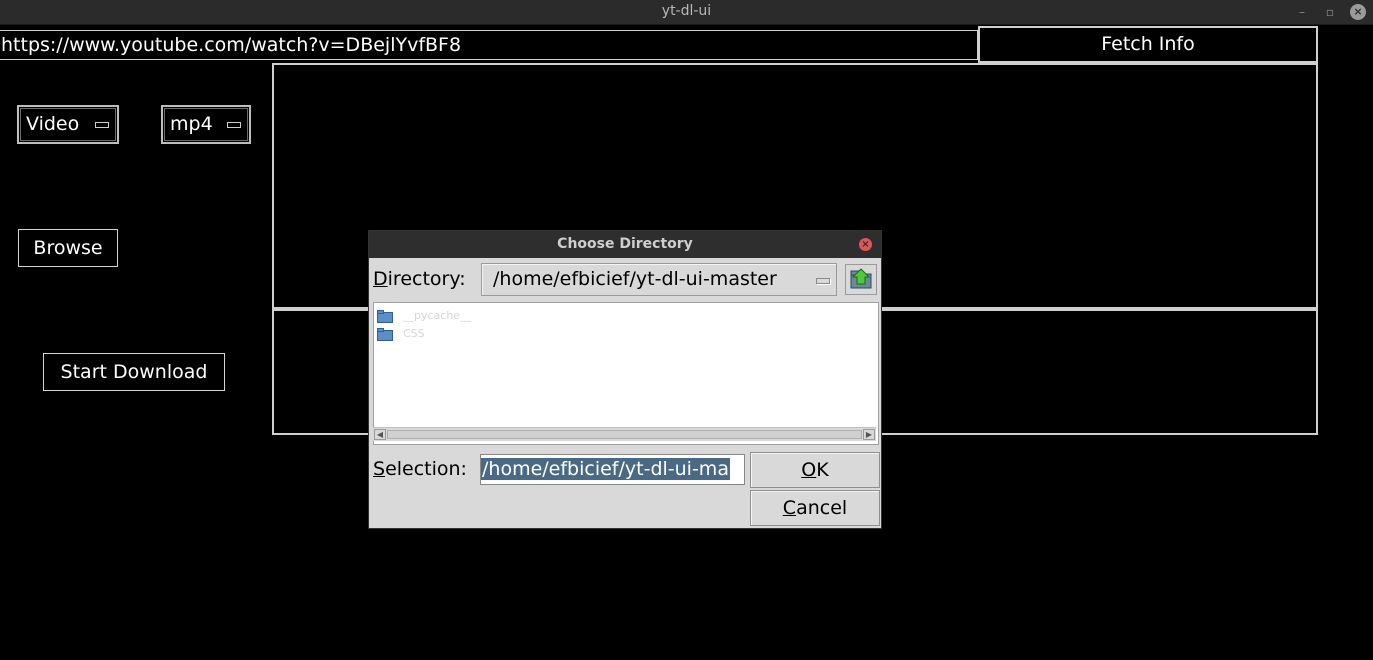  I want to click on folder-name: __pycache__, so click(437, 315).